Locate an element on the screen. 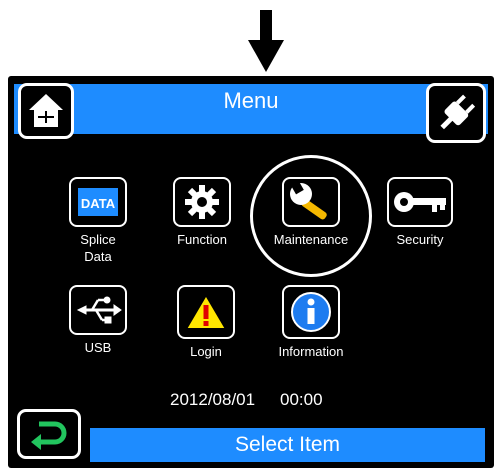  menu-item-function: Function is located at coordinates (202, 212).